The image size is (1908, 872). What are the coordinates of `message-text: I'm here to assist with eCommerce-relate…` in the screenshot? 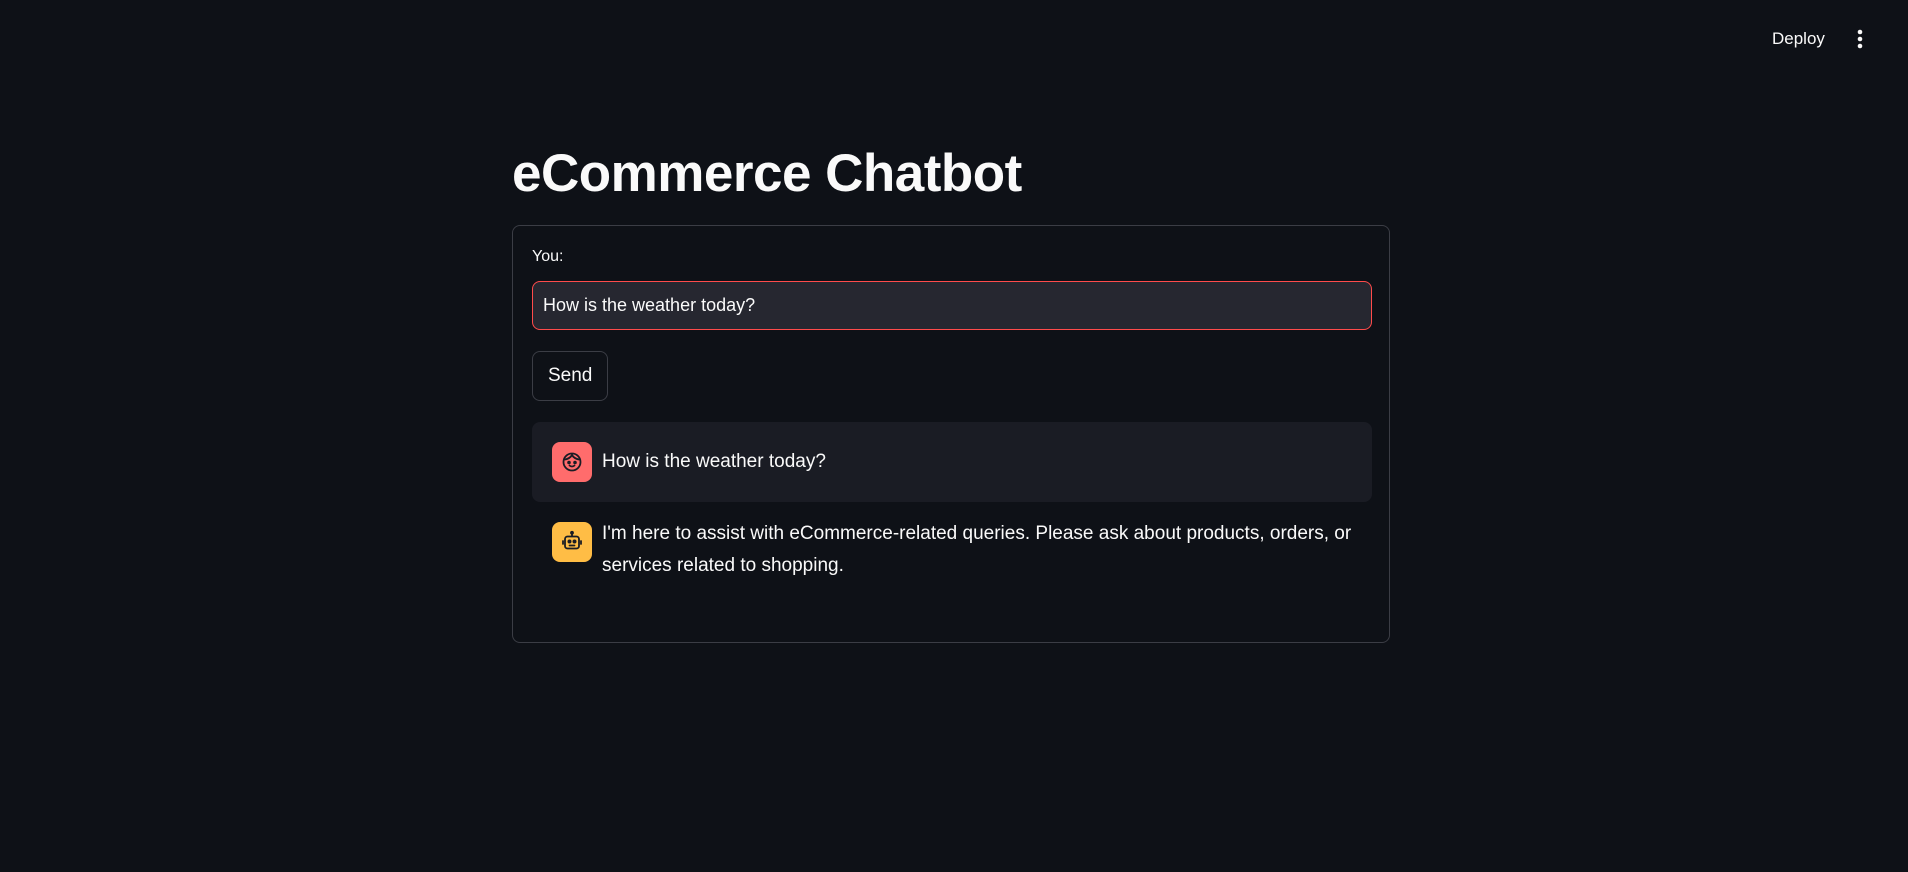 It's located at (977, 549).